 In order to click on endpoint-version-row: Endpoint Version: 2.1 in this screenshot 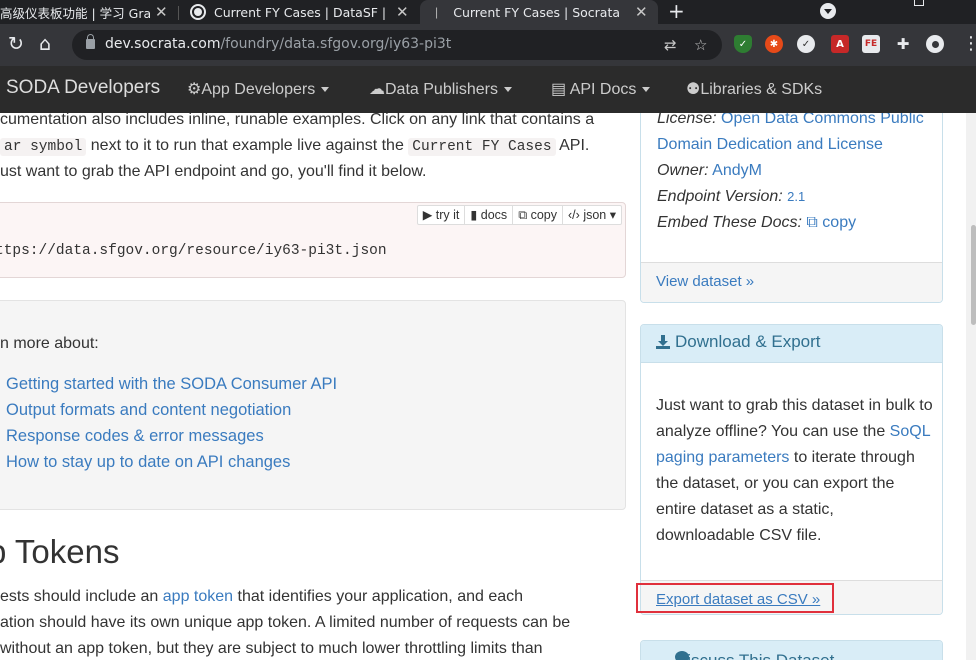, I will do `click(731, 196)`.